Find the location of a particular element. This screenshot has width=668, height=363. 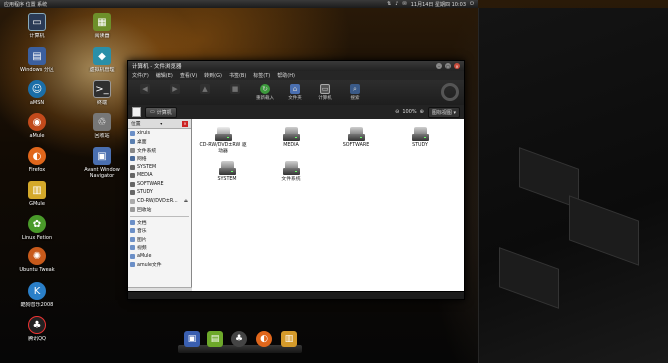

menu-go: 转到(G) is located at coordinates (213, 75).